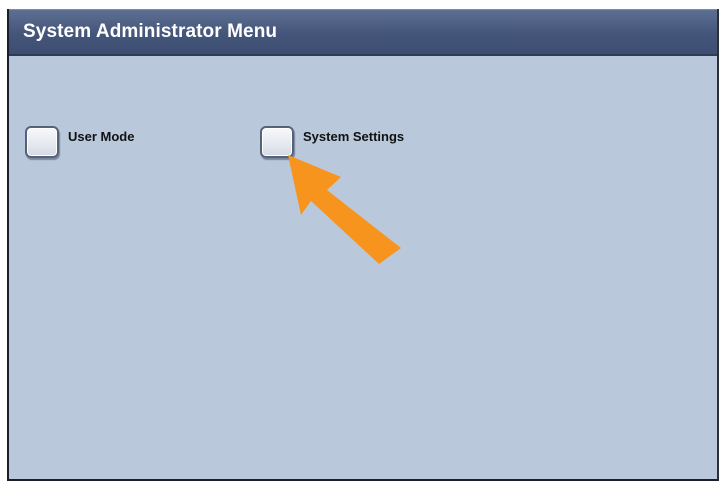 The width and height of the screenshot is (723, 483). What do you see at coordinates (42, 142) in the screenshot?
I see `user-mode-checkbox` at bounding box center [42, 142].